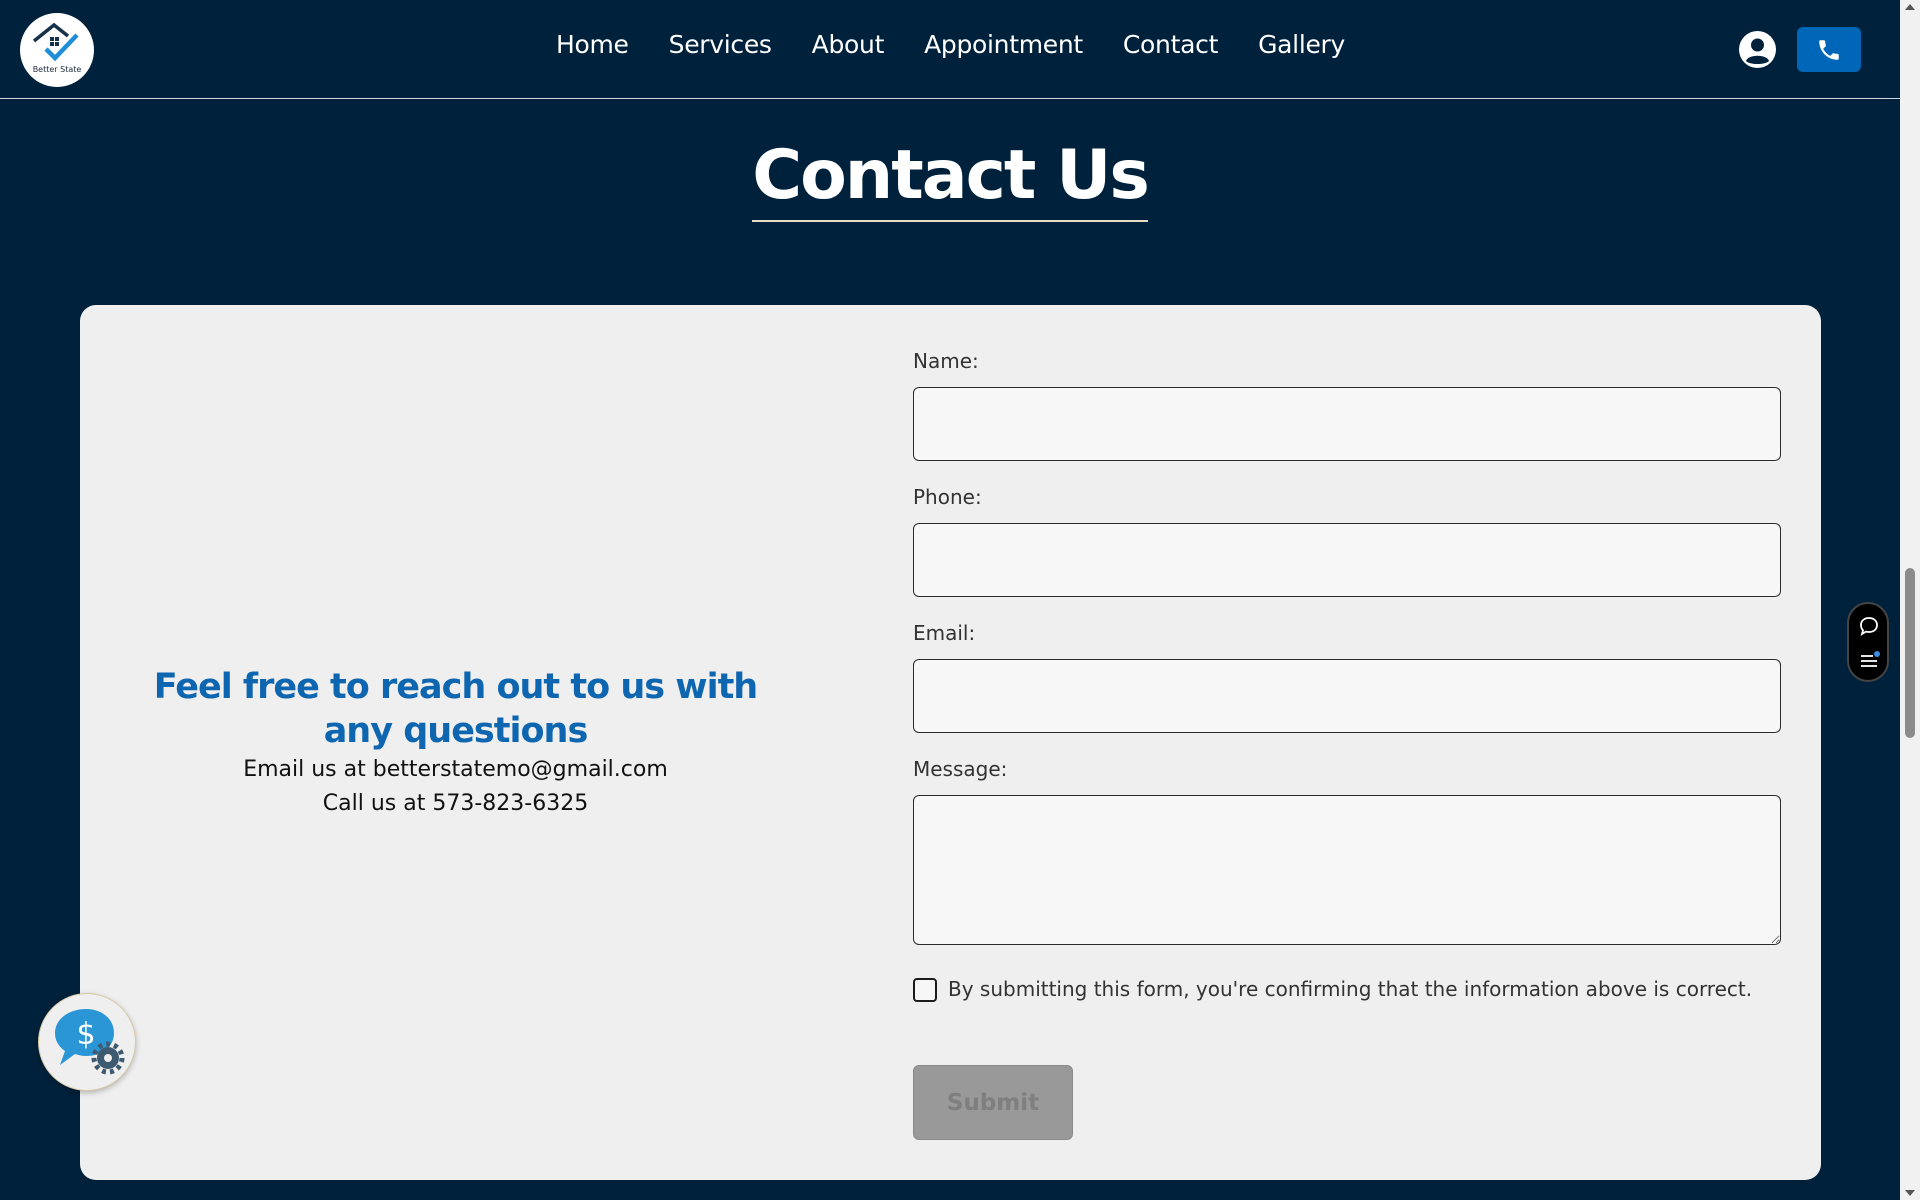 Image resolution: width=1920 pixels, height=1200 pixels. Describe the element at coordinates (720, 44) in the screenshot. I see `nav-services: Services` at that location.